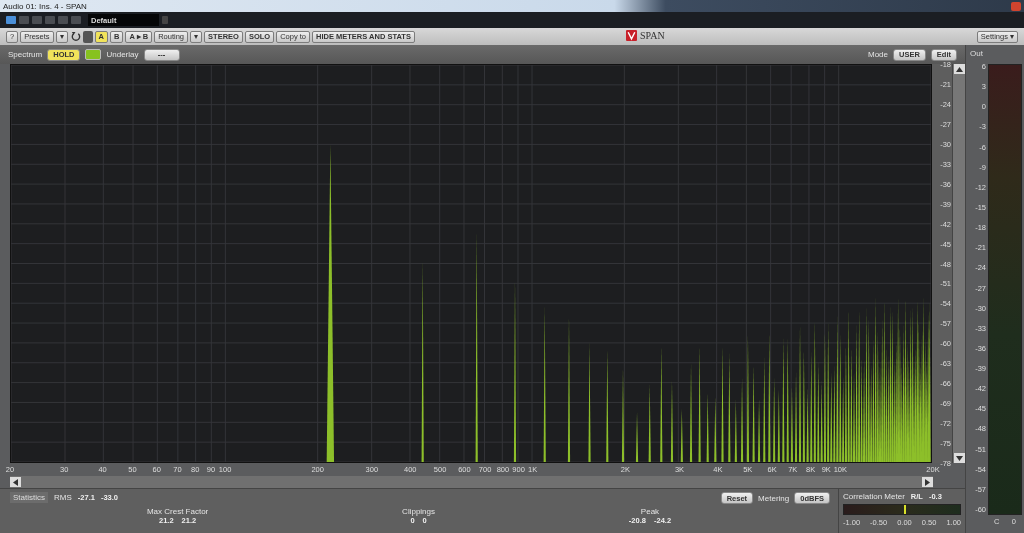 The width and height of the screenshot is (1024, 533). I want to click on undo-icon, so click(75, 36).